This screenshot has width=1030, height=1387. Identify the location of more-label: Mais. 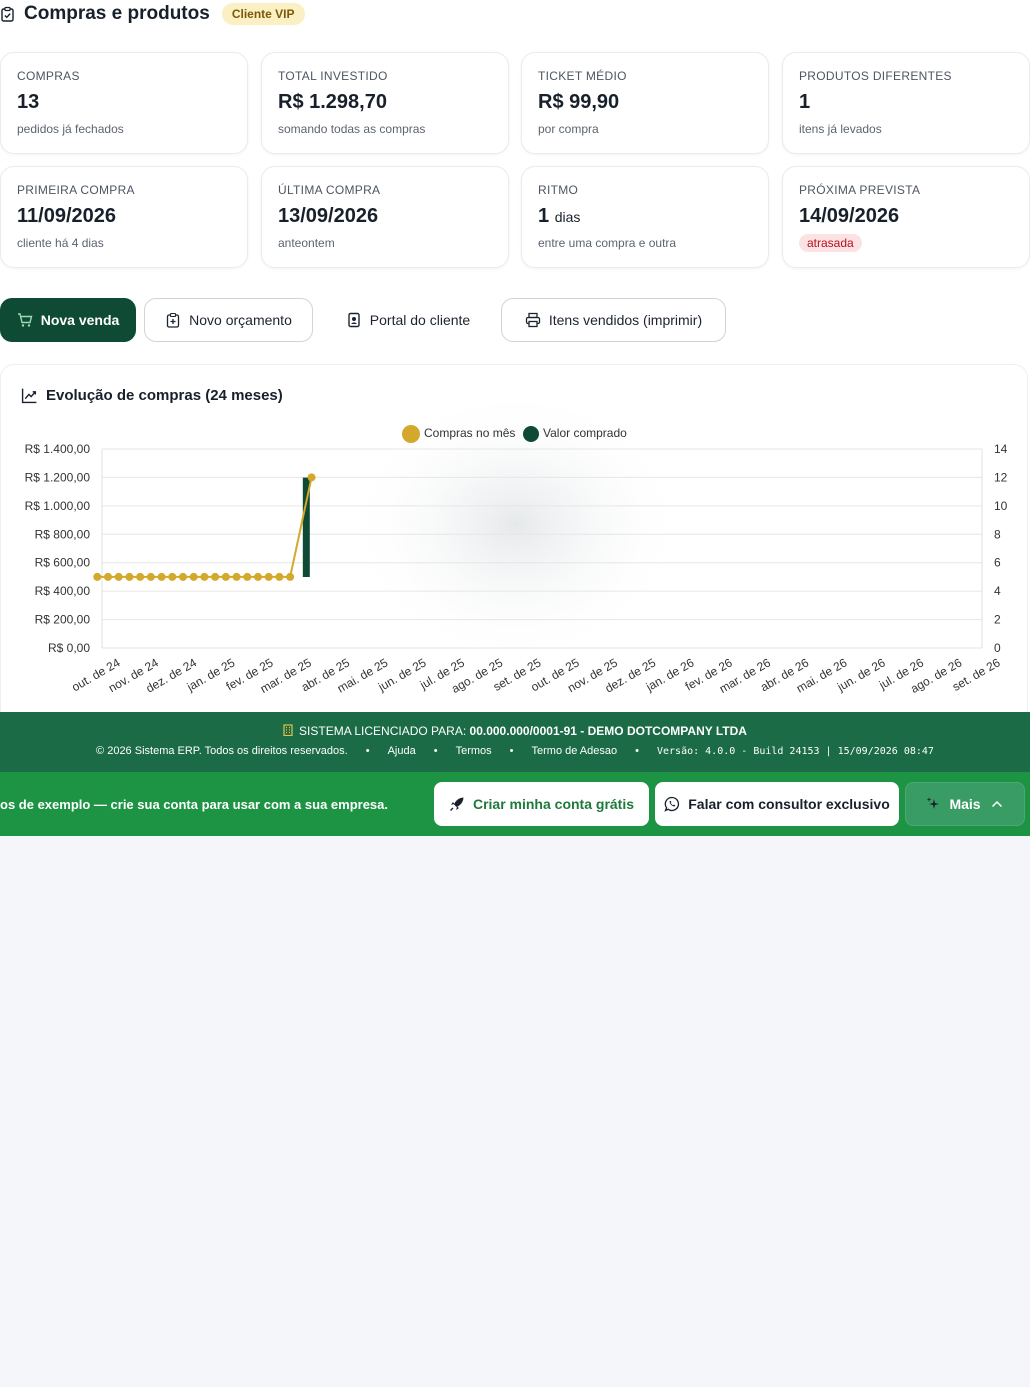
(965, 804).